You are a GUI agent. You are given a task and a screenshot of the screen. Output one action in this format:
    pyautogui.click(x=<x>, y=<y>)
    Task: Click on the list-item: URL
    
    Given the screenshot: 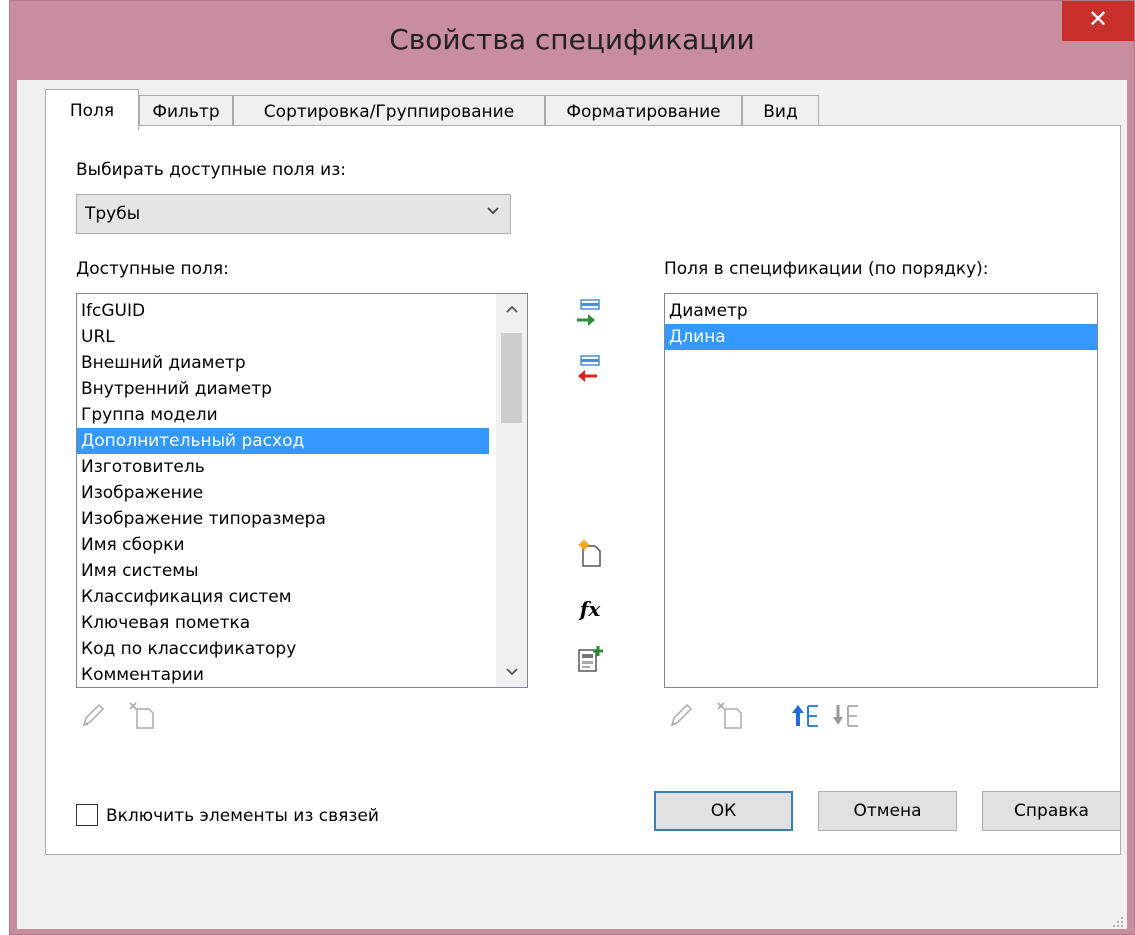 What is the action you would take?
    pyautogui.click(x=302, y=337)
    